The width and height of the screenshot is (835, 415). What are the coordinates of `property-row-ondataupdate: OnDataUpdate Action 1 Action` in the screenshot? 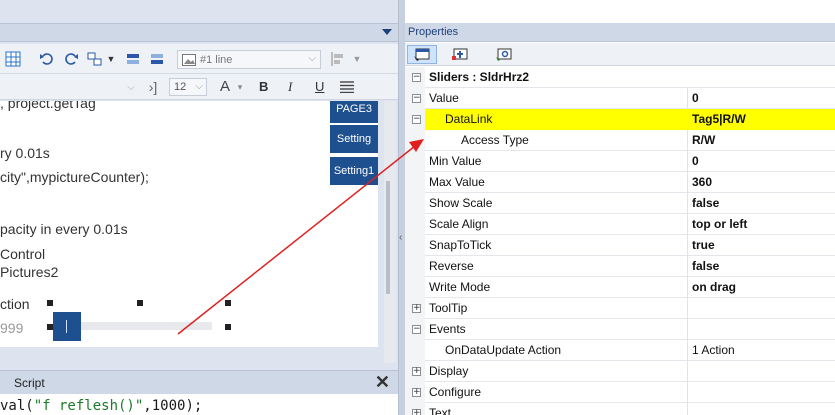 It's located at (620, 350).